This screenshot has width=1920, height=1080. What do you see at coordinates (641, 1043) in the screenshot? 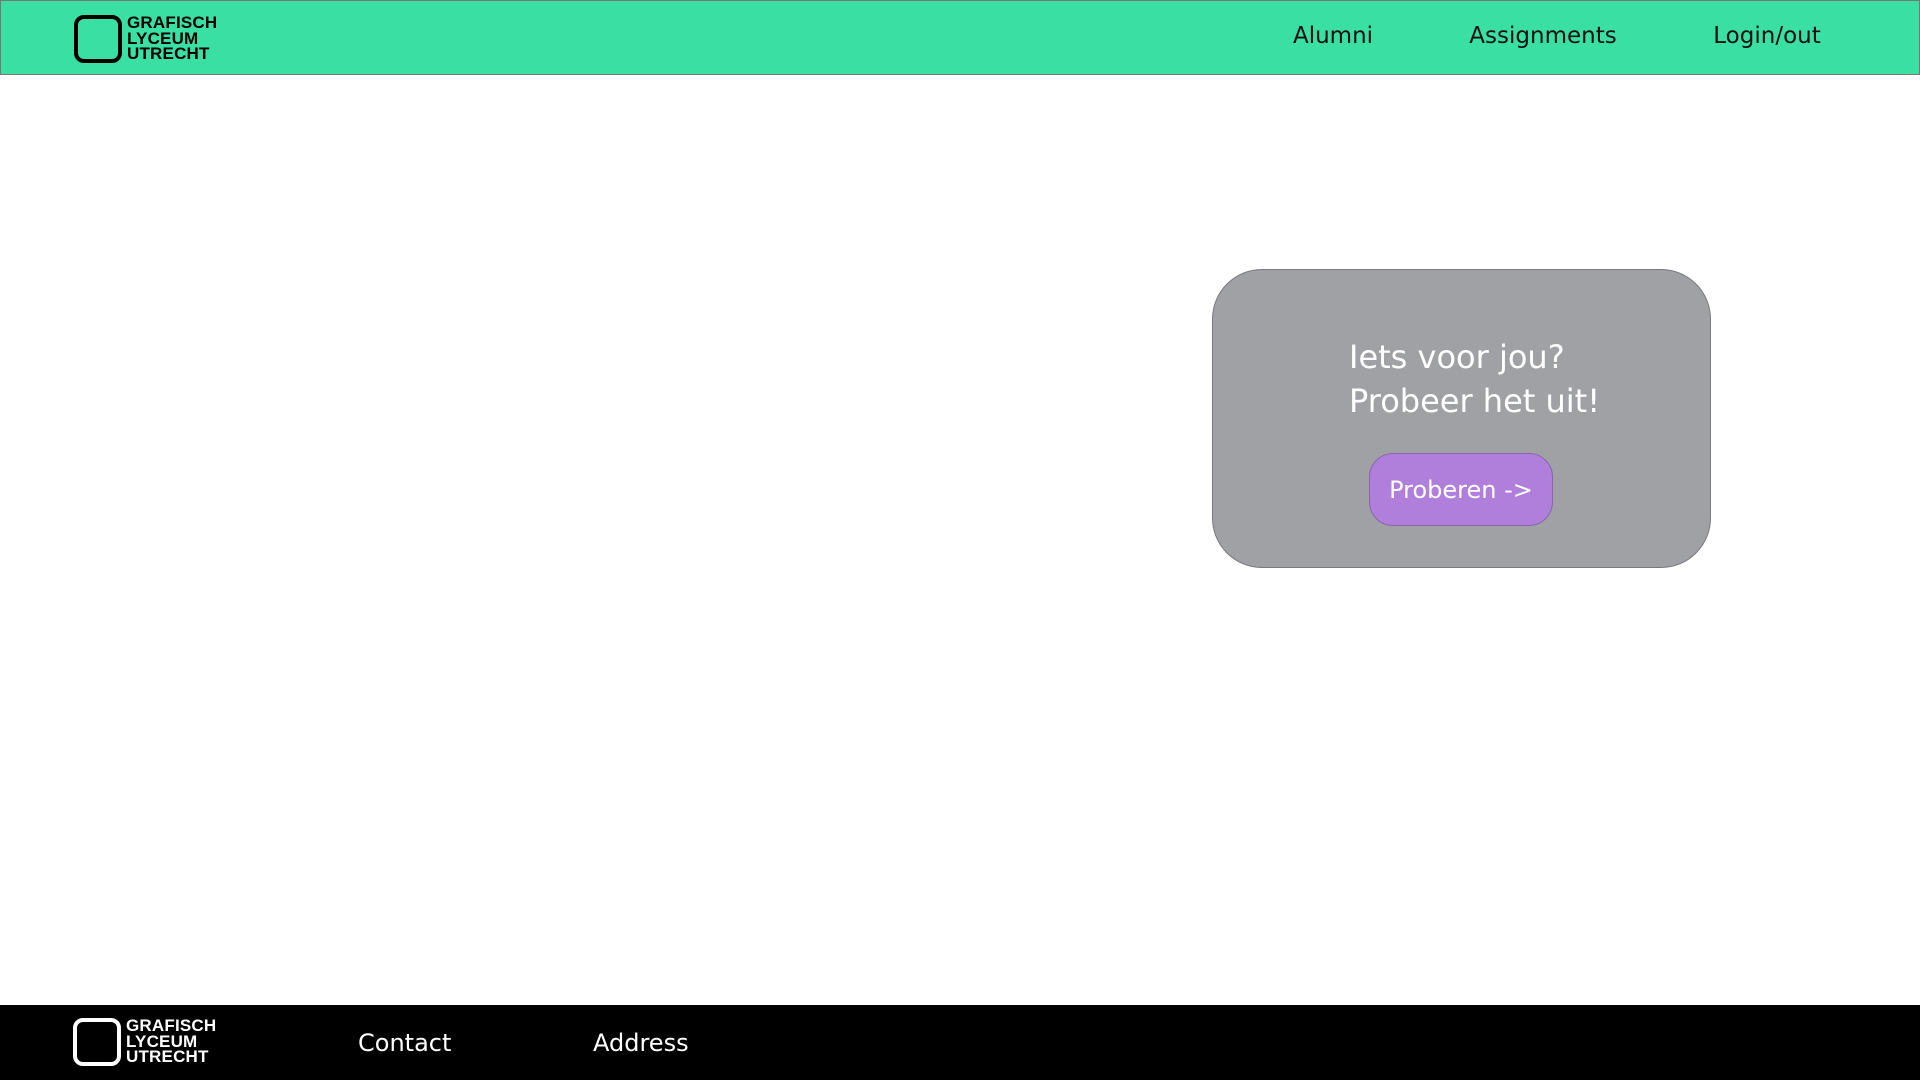
I see `footer-address-link: Address` at bounding box center [641, 1043].